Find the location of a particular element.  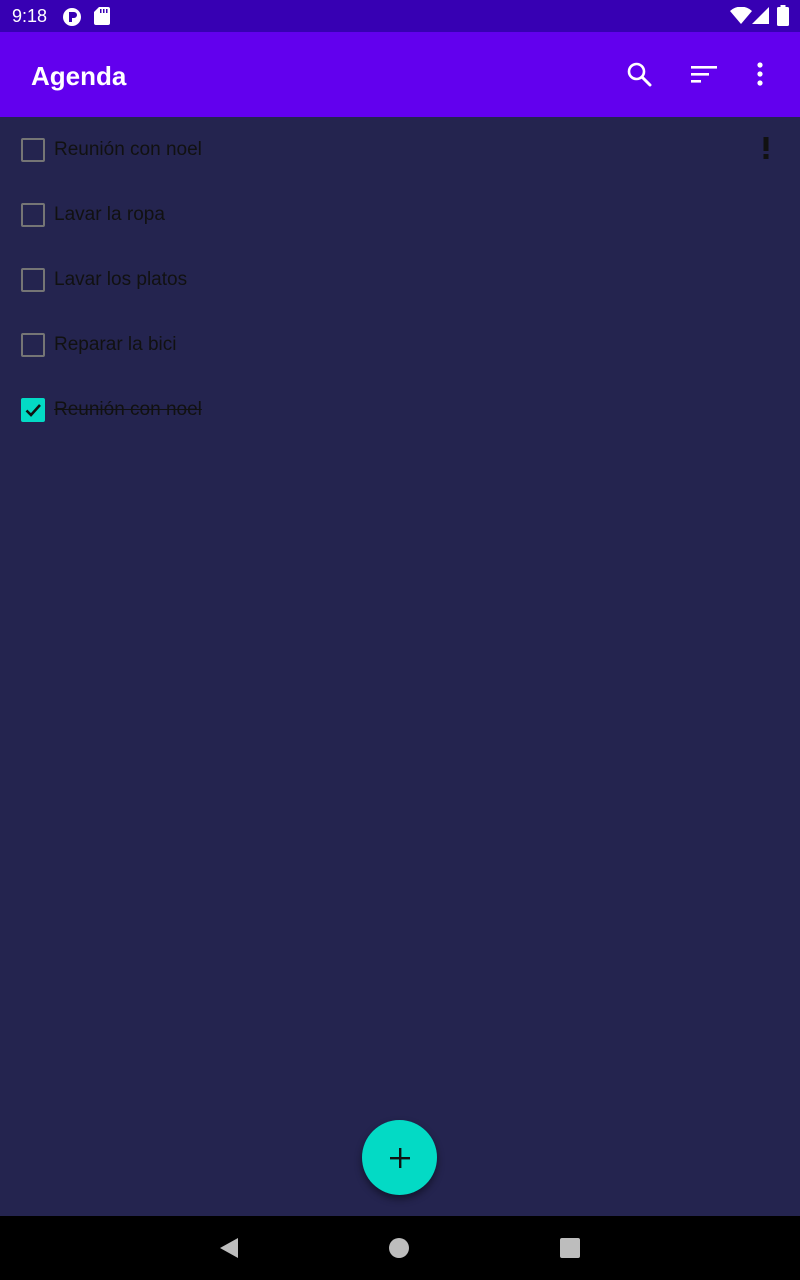

system-nav-bar is located at coordinates (400, 1248).